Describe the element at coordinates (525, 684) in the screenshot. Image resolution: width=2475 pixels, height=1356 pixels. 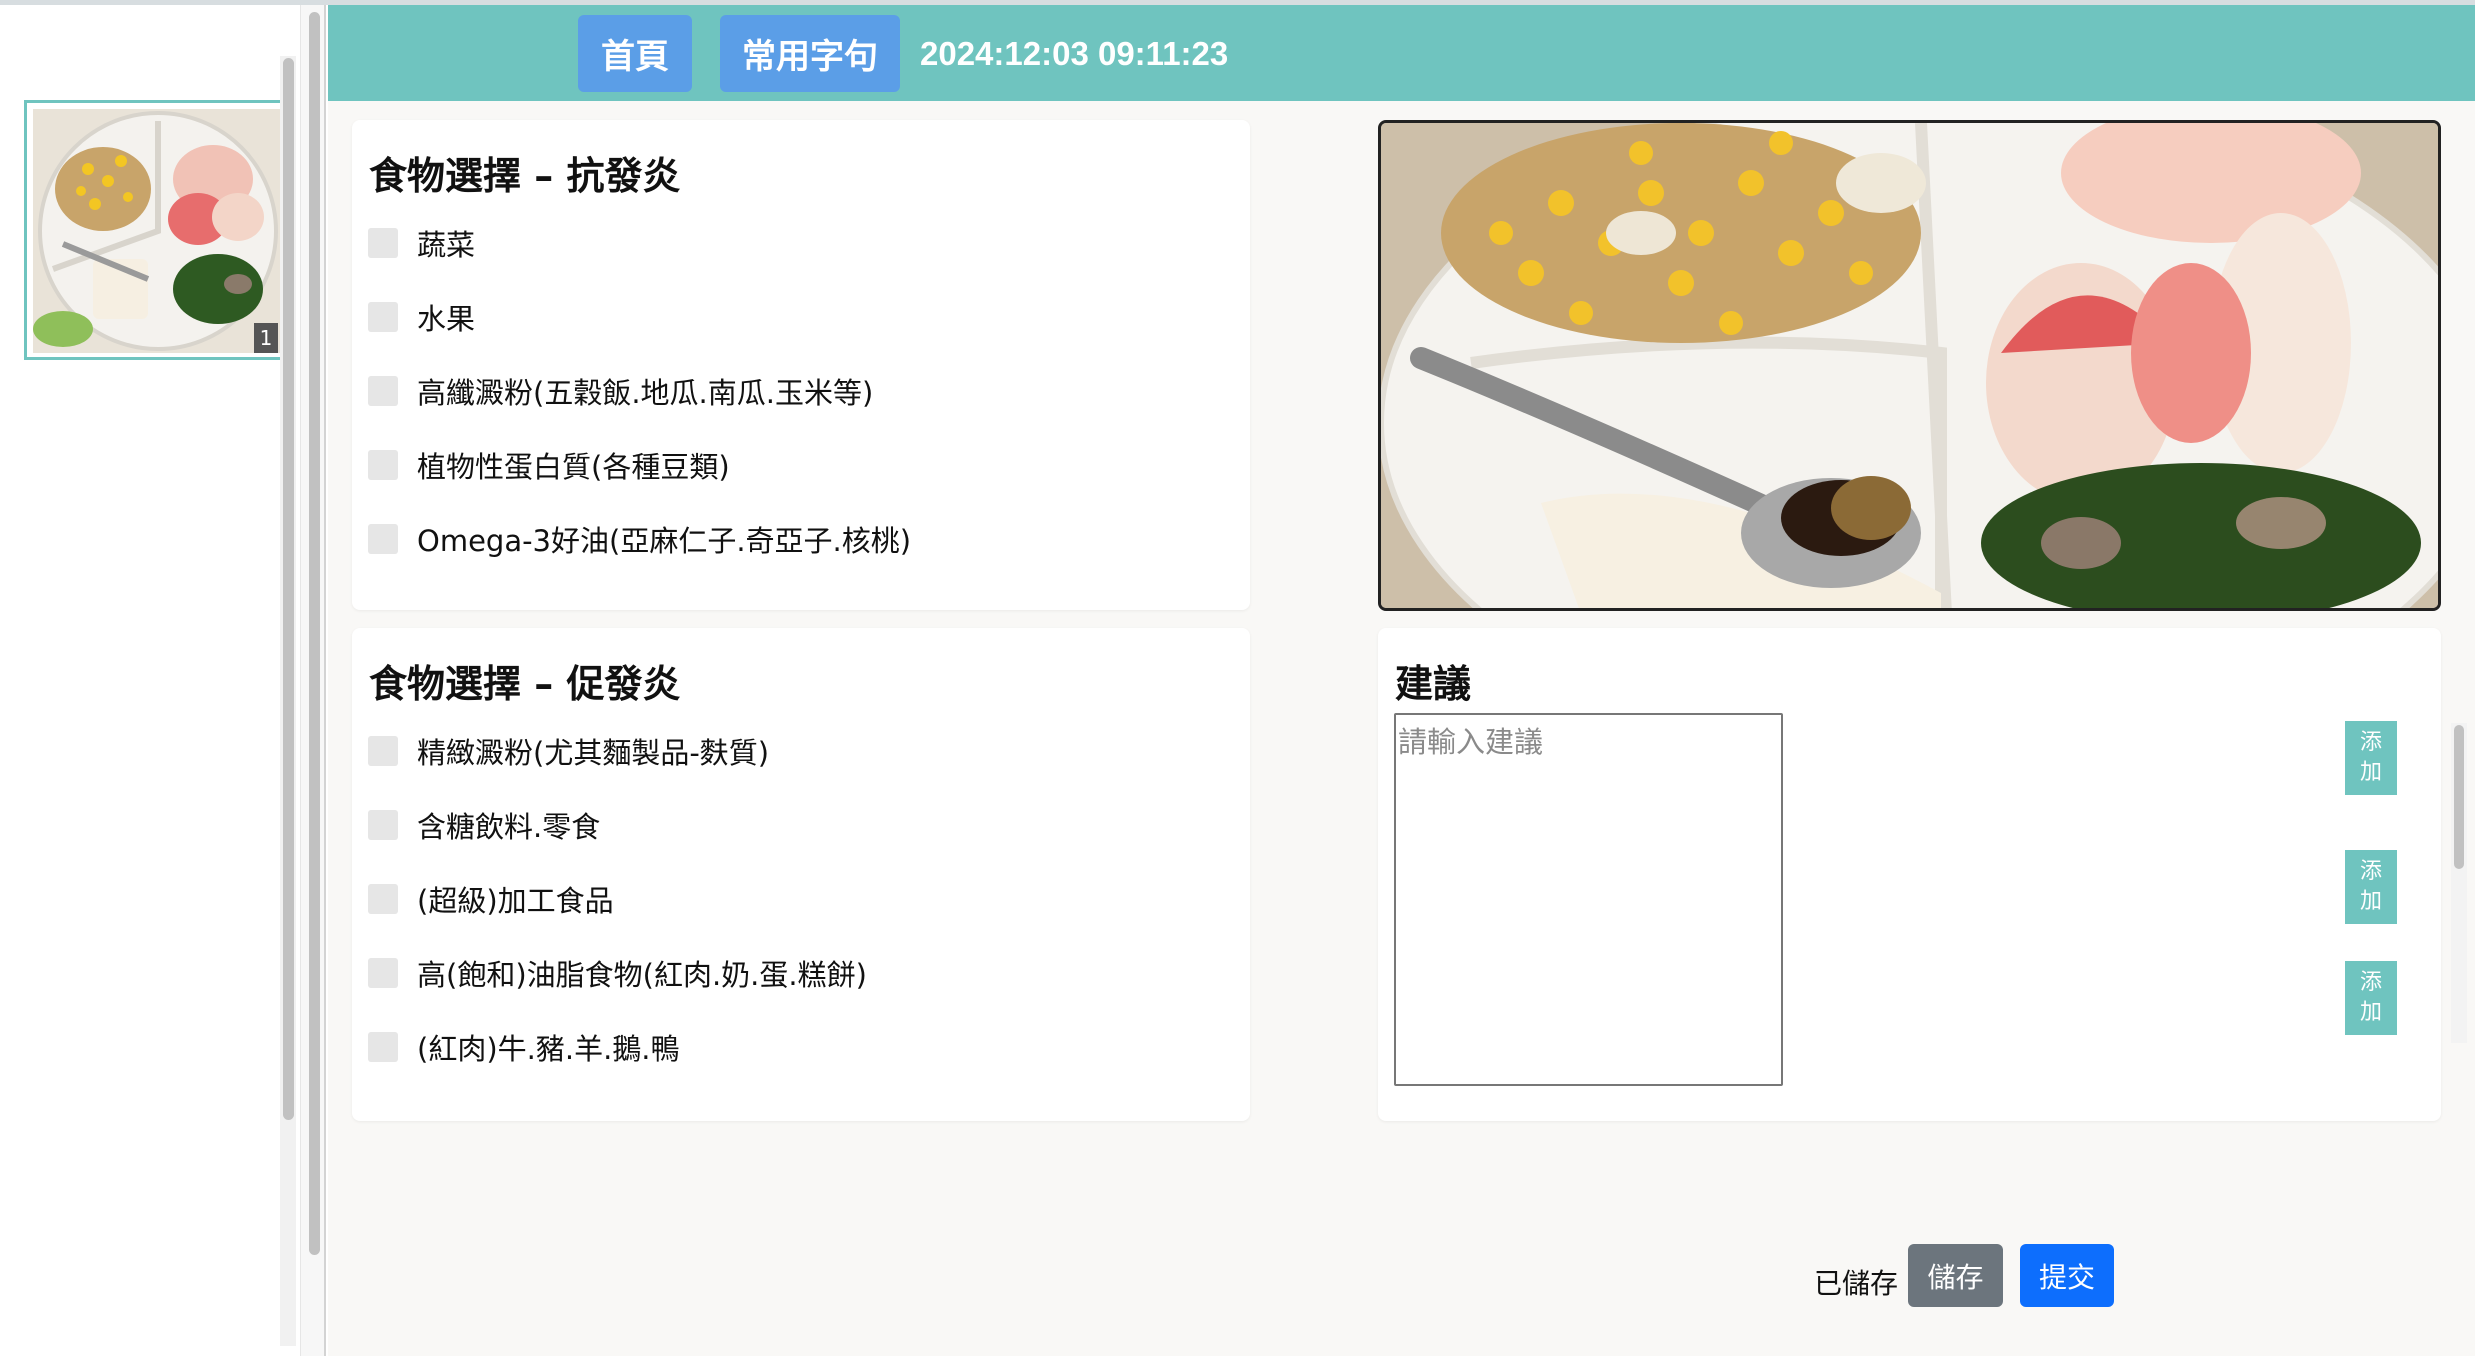
I see `pro-inflammatory-title: 食物選擇 – 促發炎` at that location.